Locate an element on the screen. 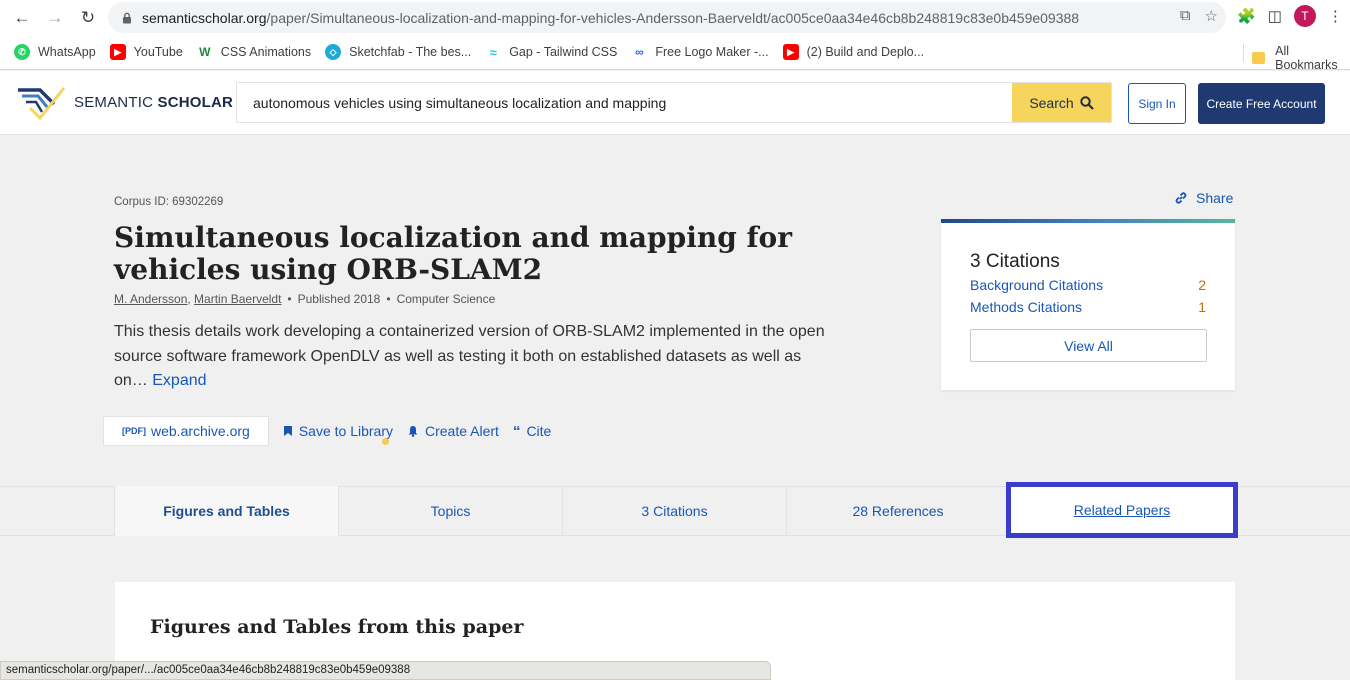 The height and width of the screenshot is (680, 1350). forward-icon: → is located at coordinates (55, 18).